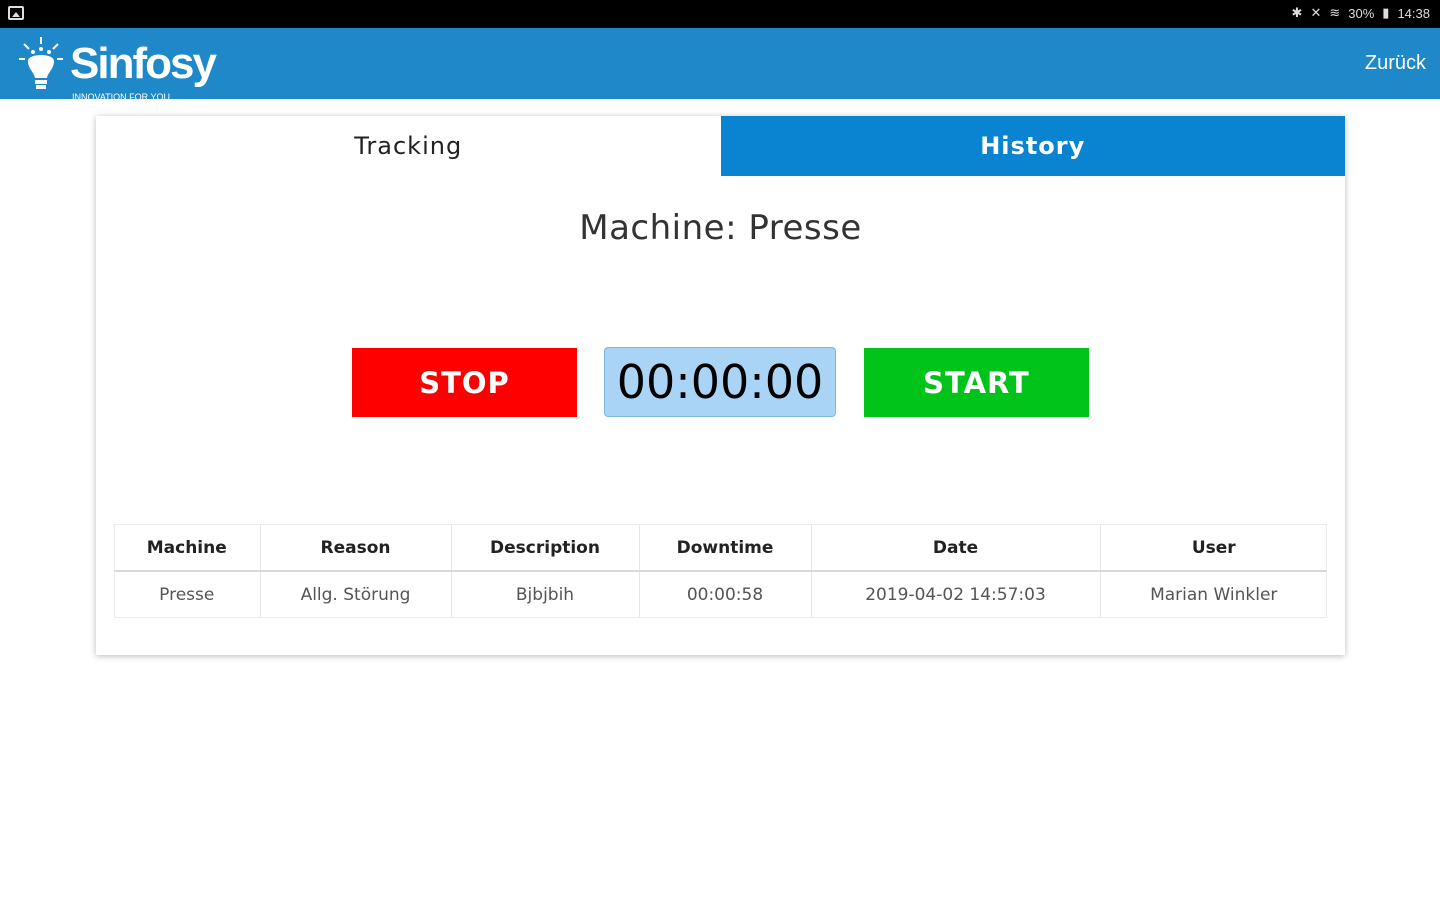 The image size is (1440, 900). What do you see at coordinates (41, 64) in the screenshot?
I see `lightbulb-icon` at bounding box center [41, 64].